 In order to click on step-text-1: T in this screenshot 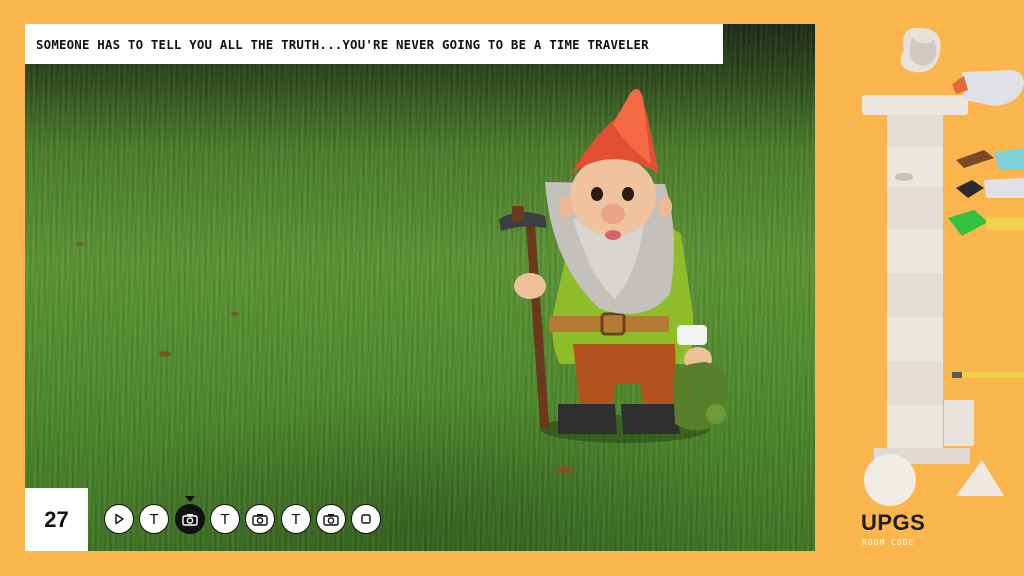, I will do `click(154, 519)`.